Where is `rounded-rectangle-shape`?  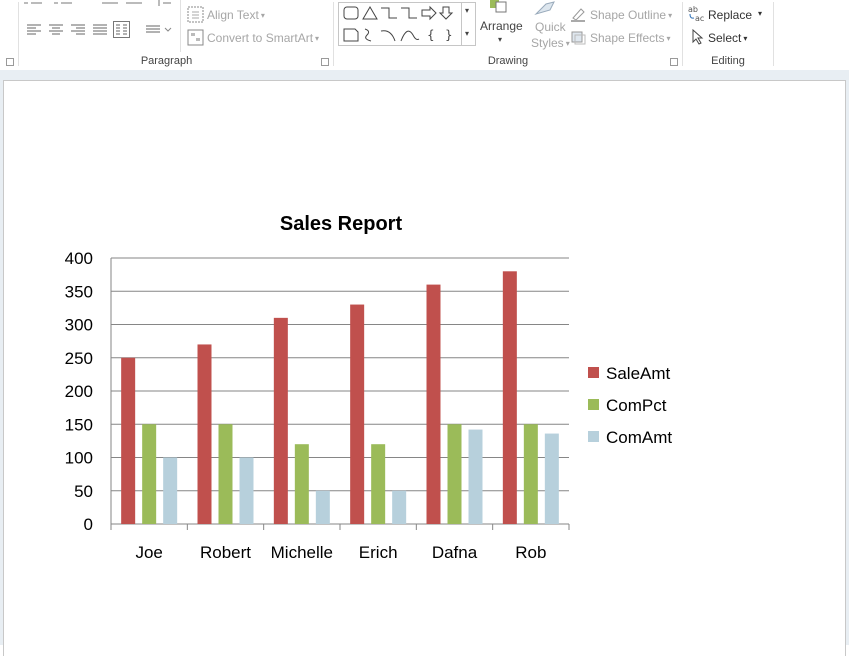 rounded-rectangle-shape is located at coordinates (351, 13).